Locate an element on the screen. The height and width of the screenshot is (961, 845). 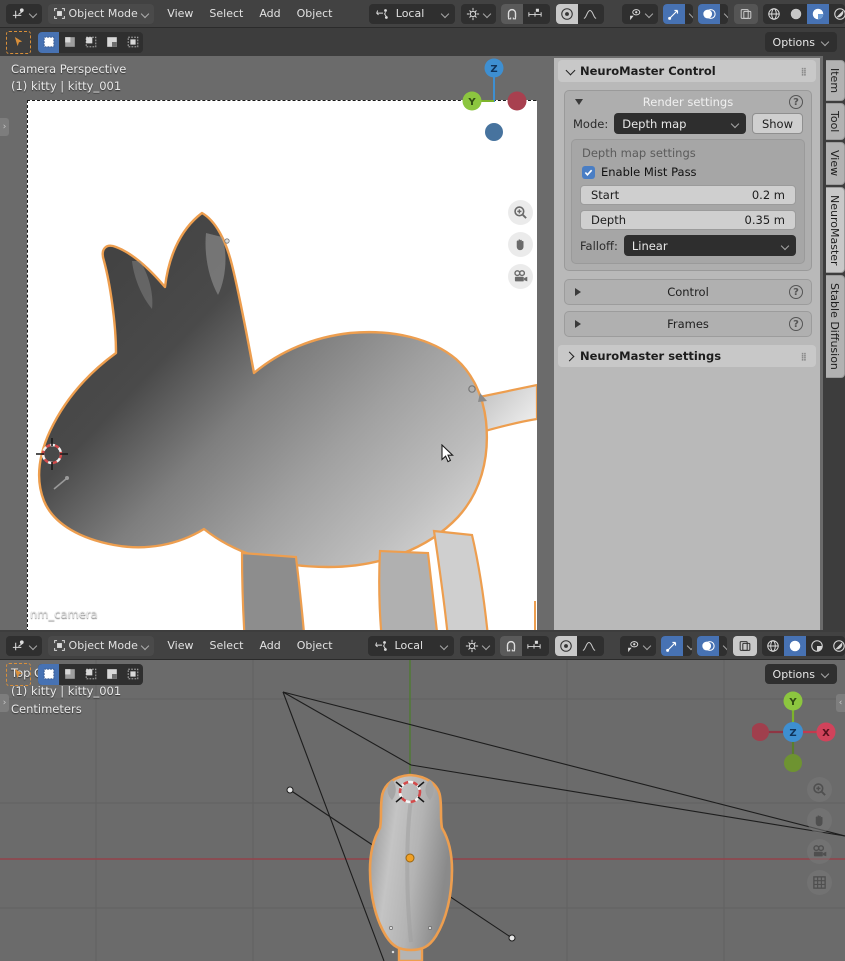
snapping-group is located at coordinates (526, 13).